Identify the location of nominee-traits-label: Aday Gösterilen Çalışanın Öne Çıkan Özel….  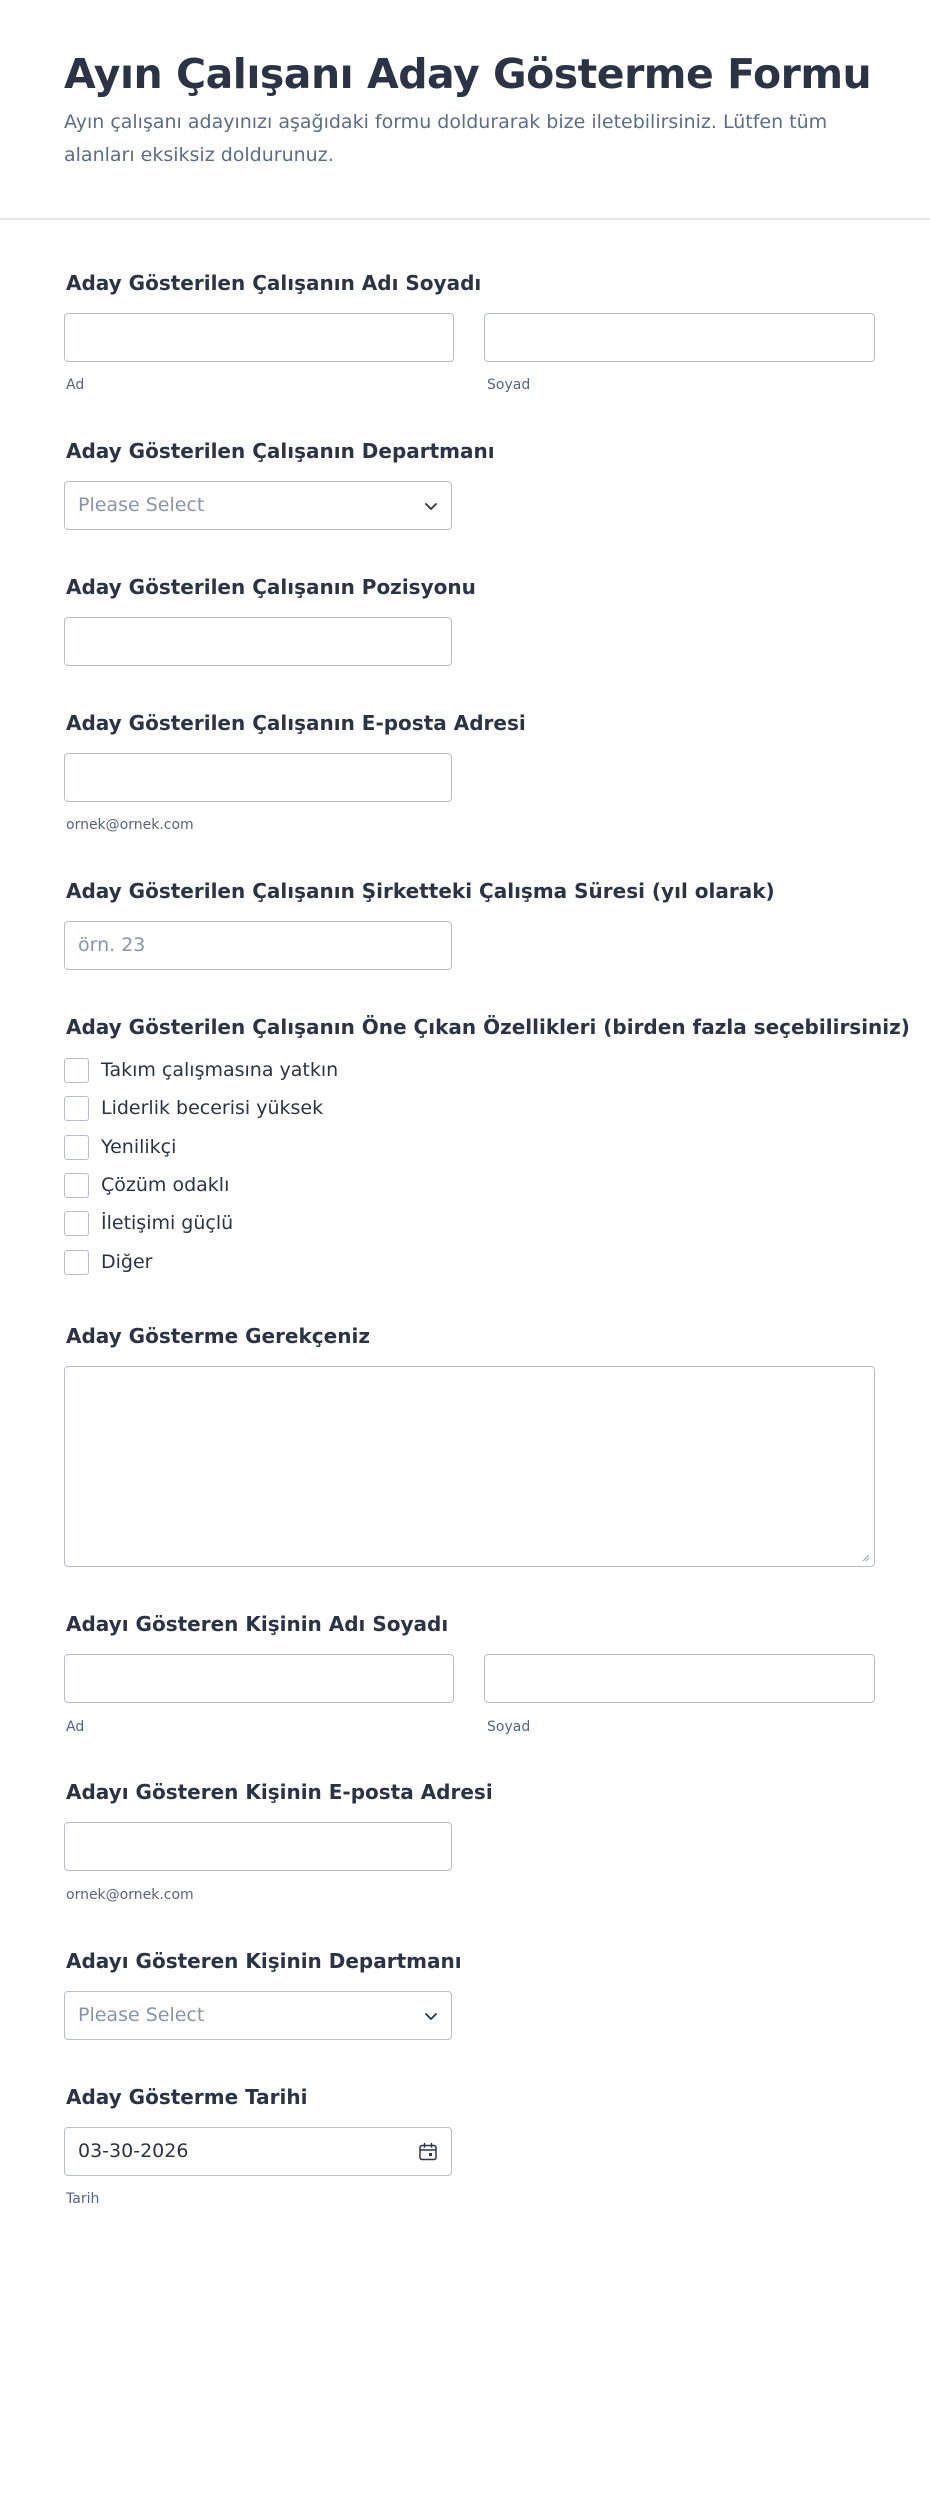
(488, 1027).